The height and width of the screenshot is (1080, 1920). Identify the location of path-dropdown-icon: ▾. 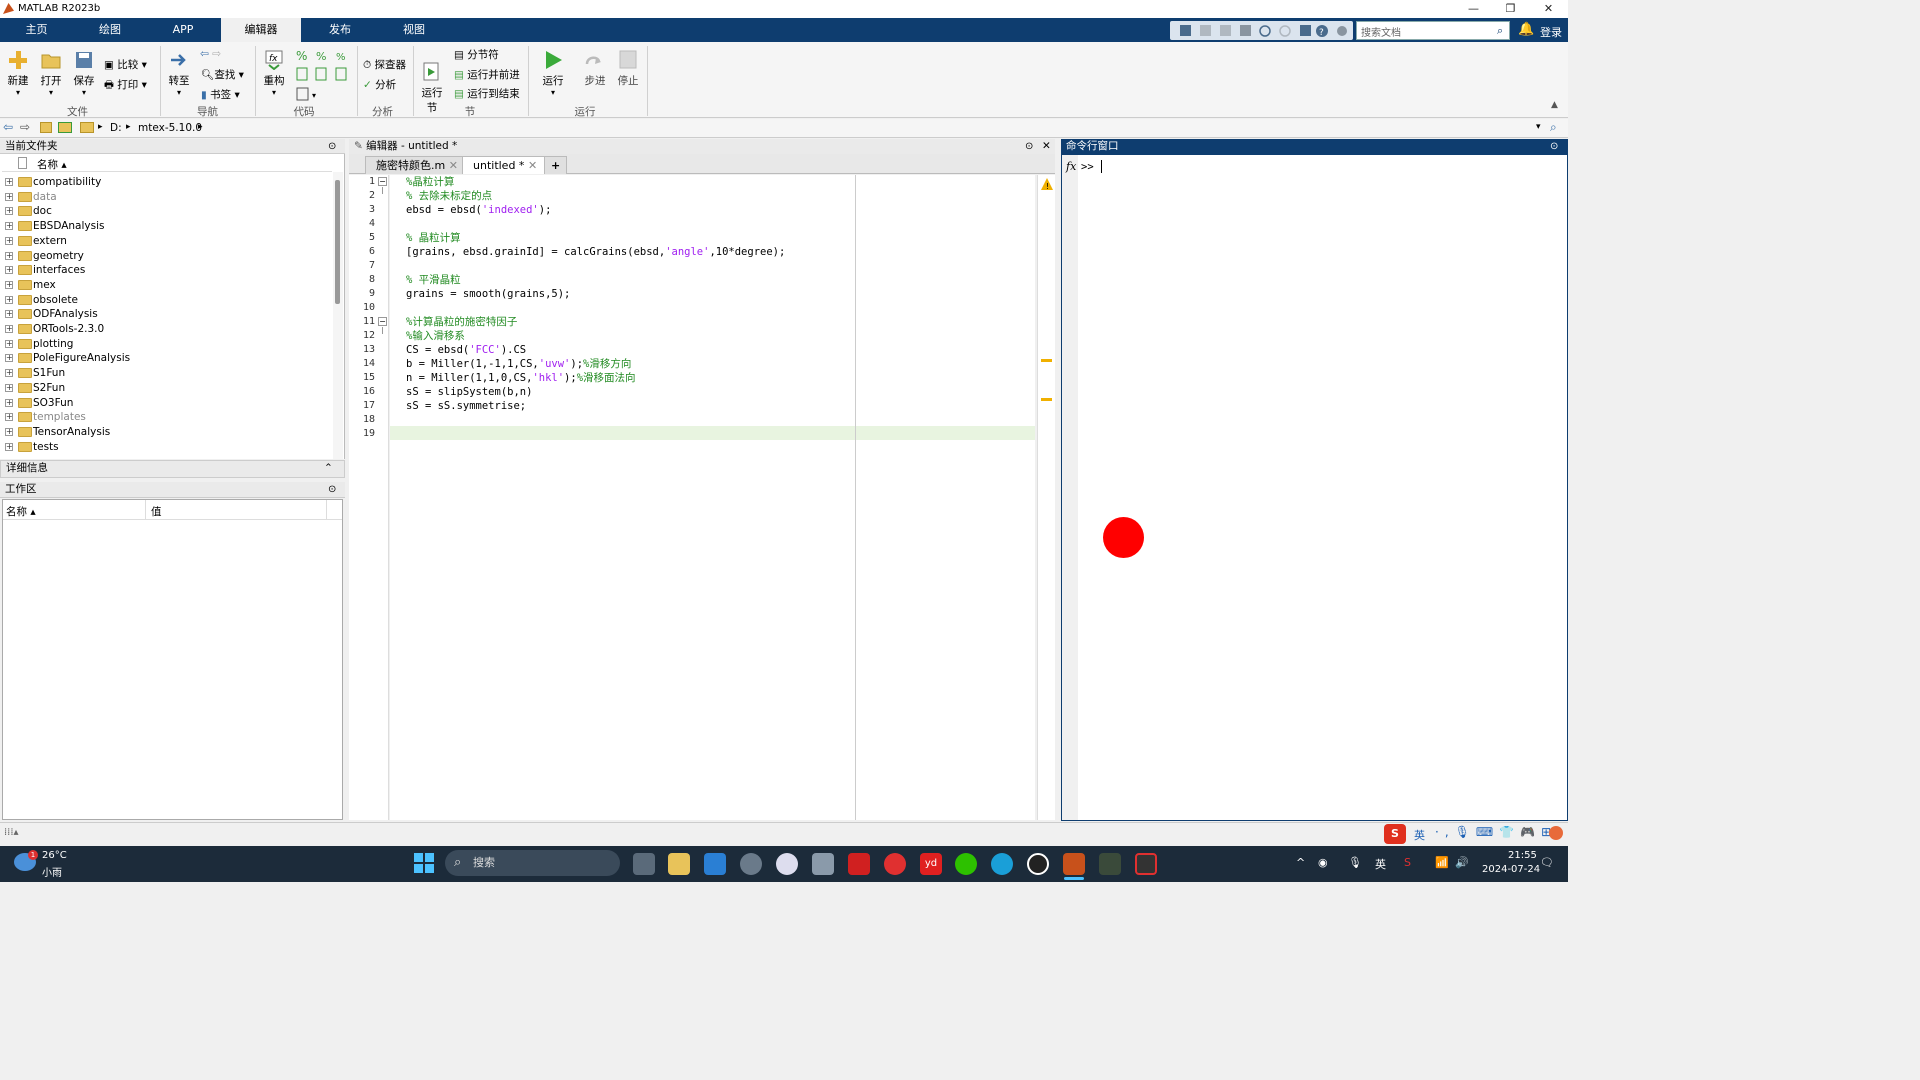
(1538, 127).